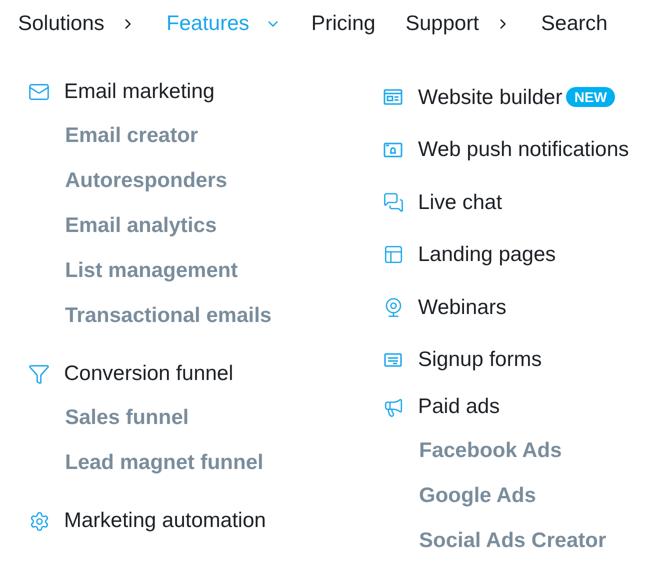 This screenshot has height=566, width=664. Describe the element at coordinates (77, 24) in the screenshot. I see `nav-link: Solutions` at that location.